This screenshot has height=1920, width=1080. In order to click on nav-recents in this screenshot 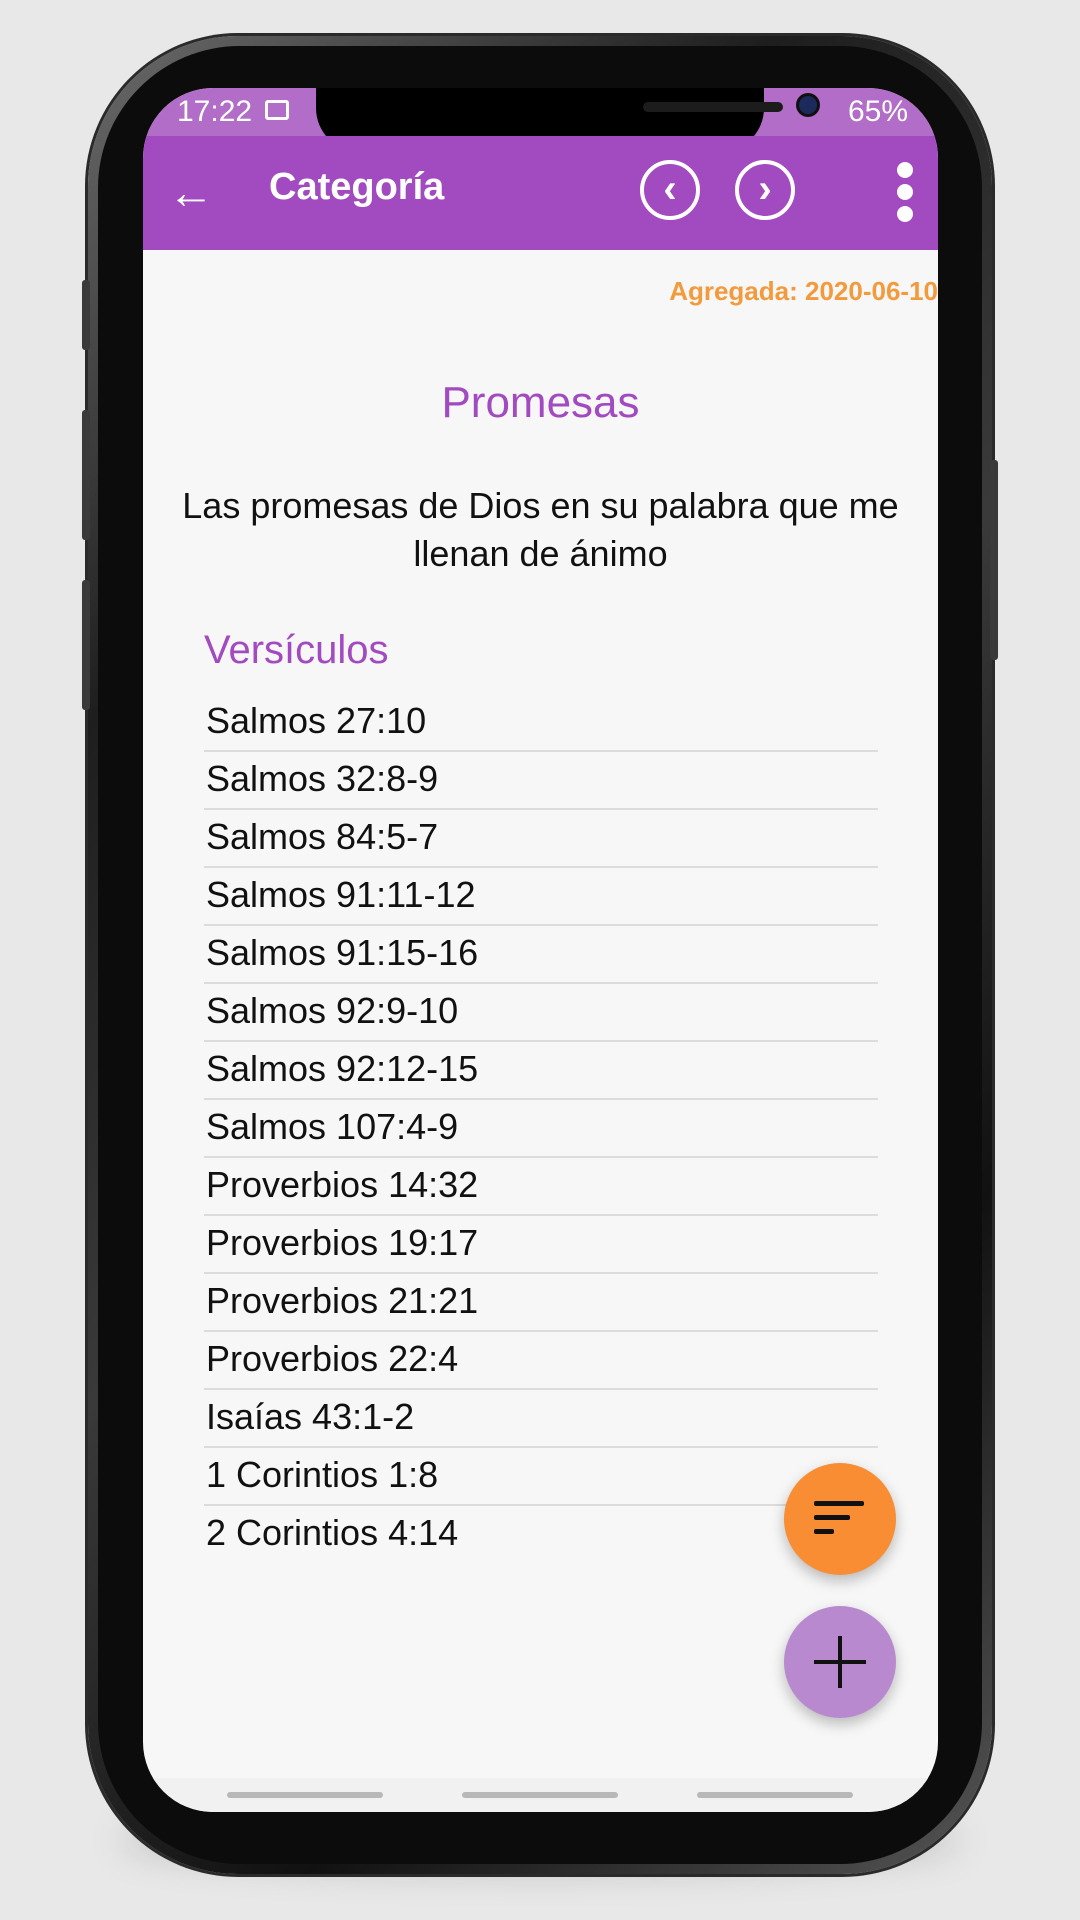, I will do `click(305, 1795)`.